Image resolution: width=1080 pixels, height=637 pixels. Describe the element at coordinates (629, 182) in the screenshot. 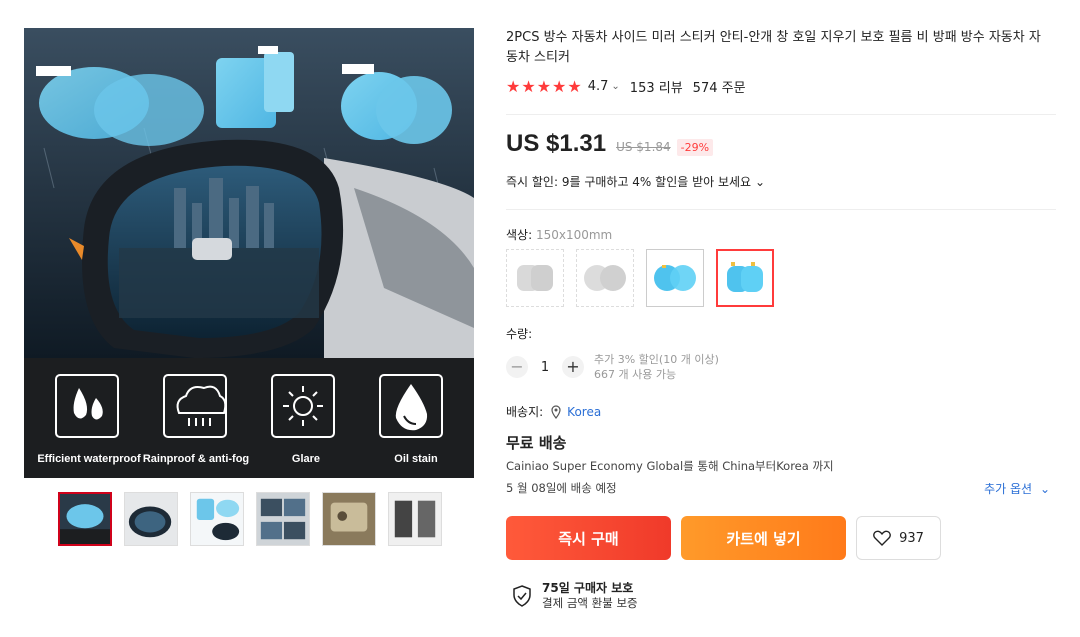

I see `promo-text: 즉시 할인: 9를 구매하고 4% 할인을 받아 보세요` at that location.